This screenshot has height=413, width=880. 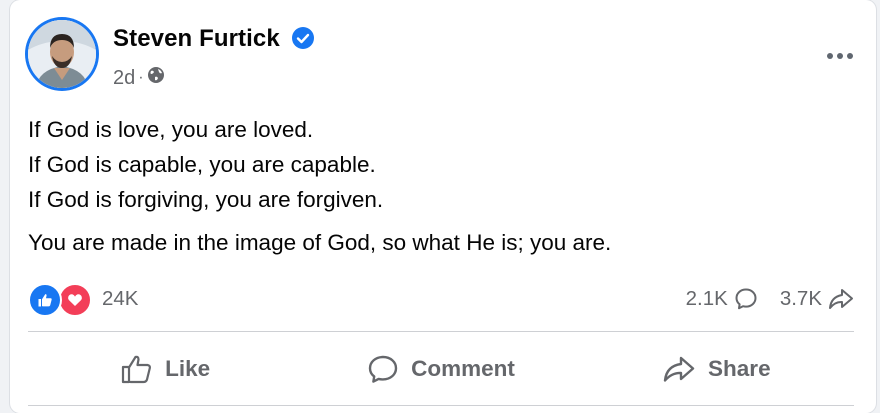 I want to click on share-count: 3.7K, so click(x=817, y=299).